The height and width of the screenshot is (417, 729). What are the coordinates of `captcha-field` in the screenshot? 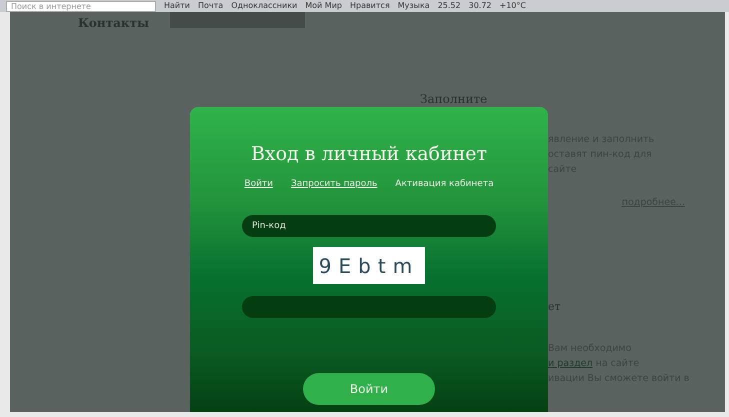 It's located at (369, 307).